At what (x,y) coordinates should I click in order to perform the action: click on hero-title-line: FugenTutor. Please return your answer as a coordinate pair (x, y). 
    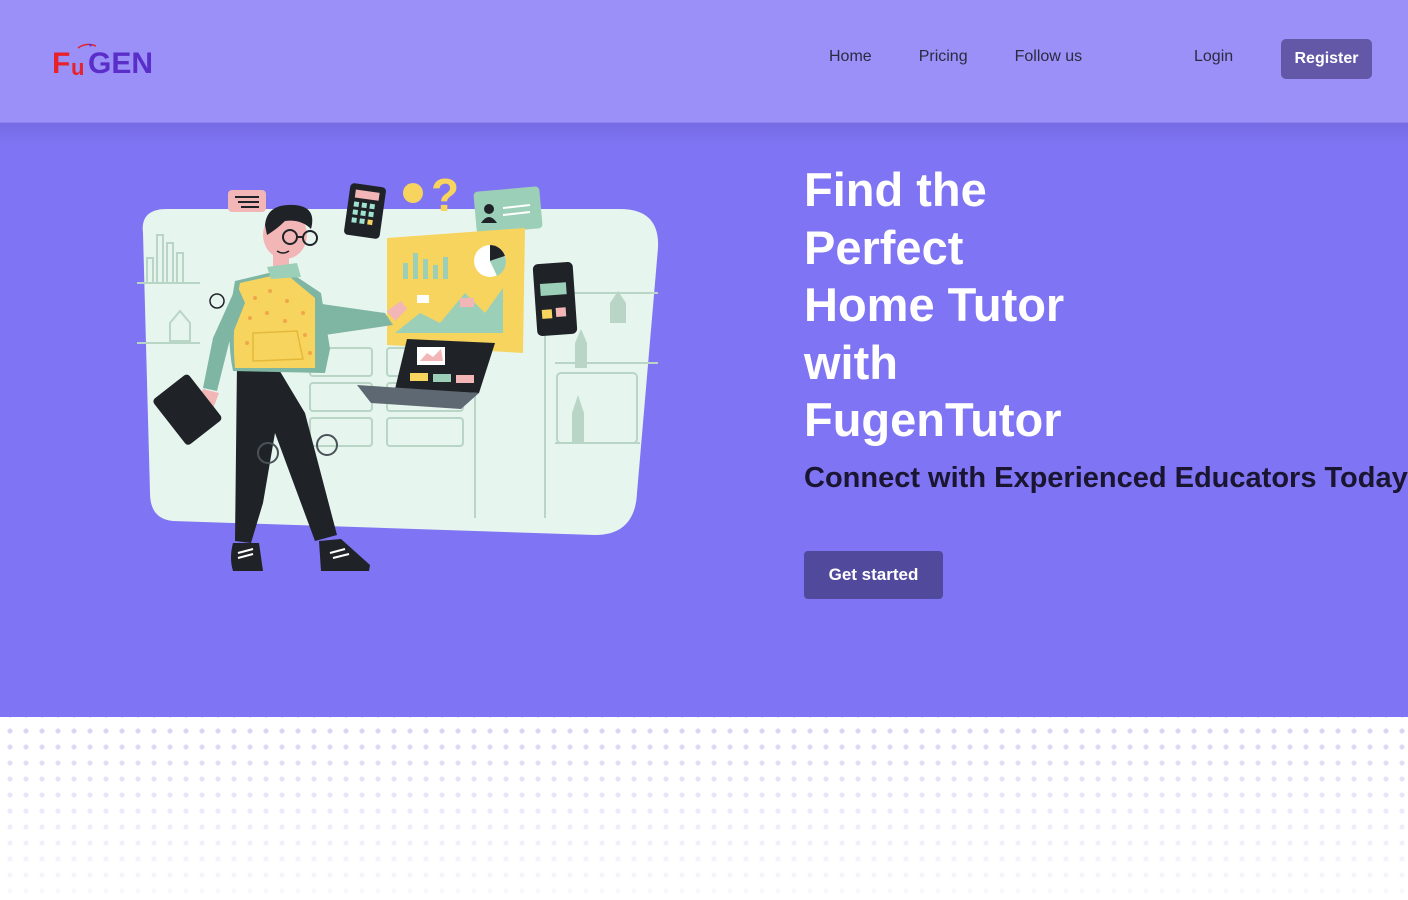
    Looking at the image, I should click on (933, 419).